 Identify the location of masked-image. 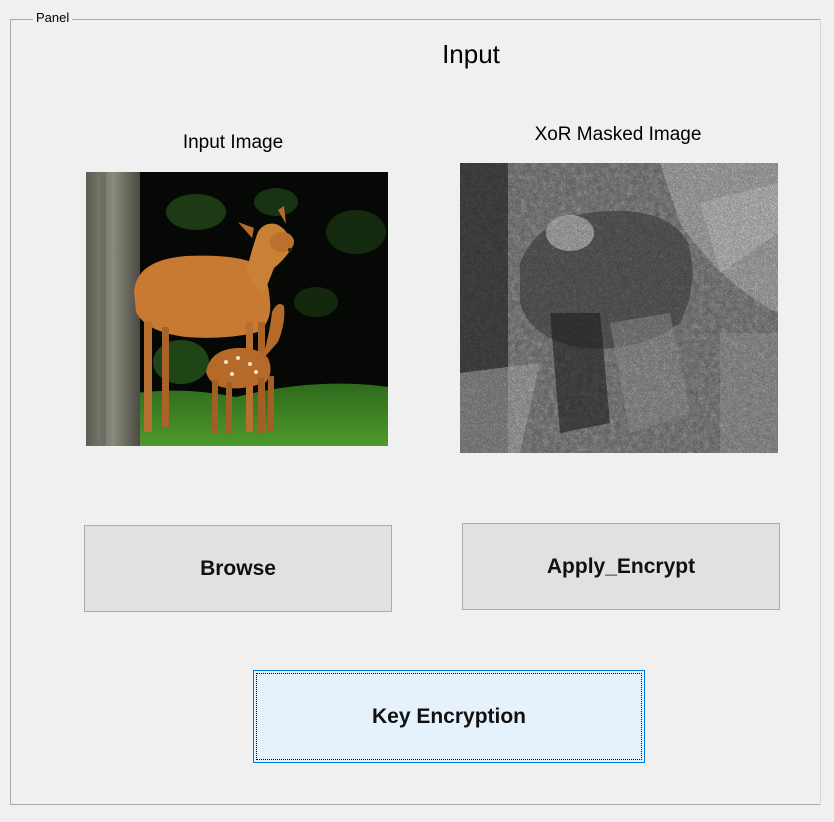
(619, 308).